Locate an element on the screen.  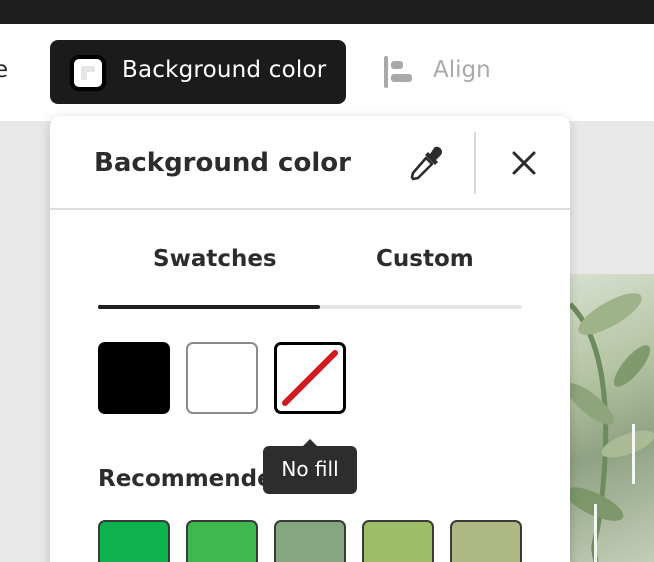
background-swatch-icon is located at coordinates (88, 73).